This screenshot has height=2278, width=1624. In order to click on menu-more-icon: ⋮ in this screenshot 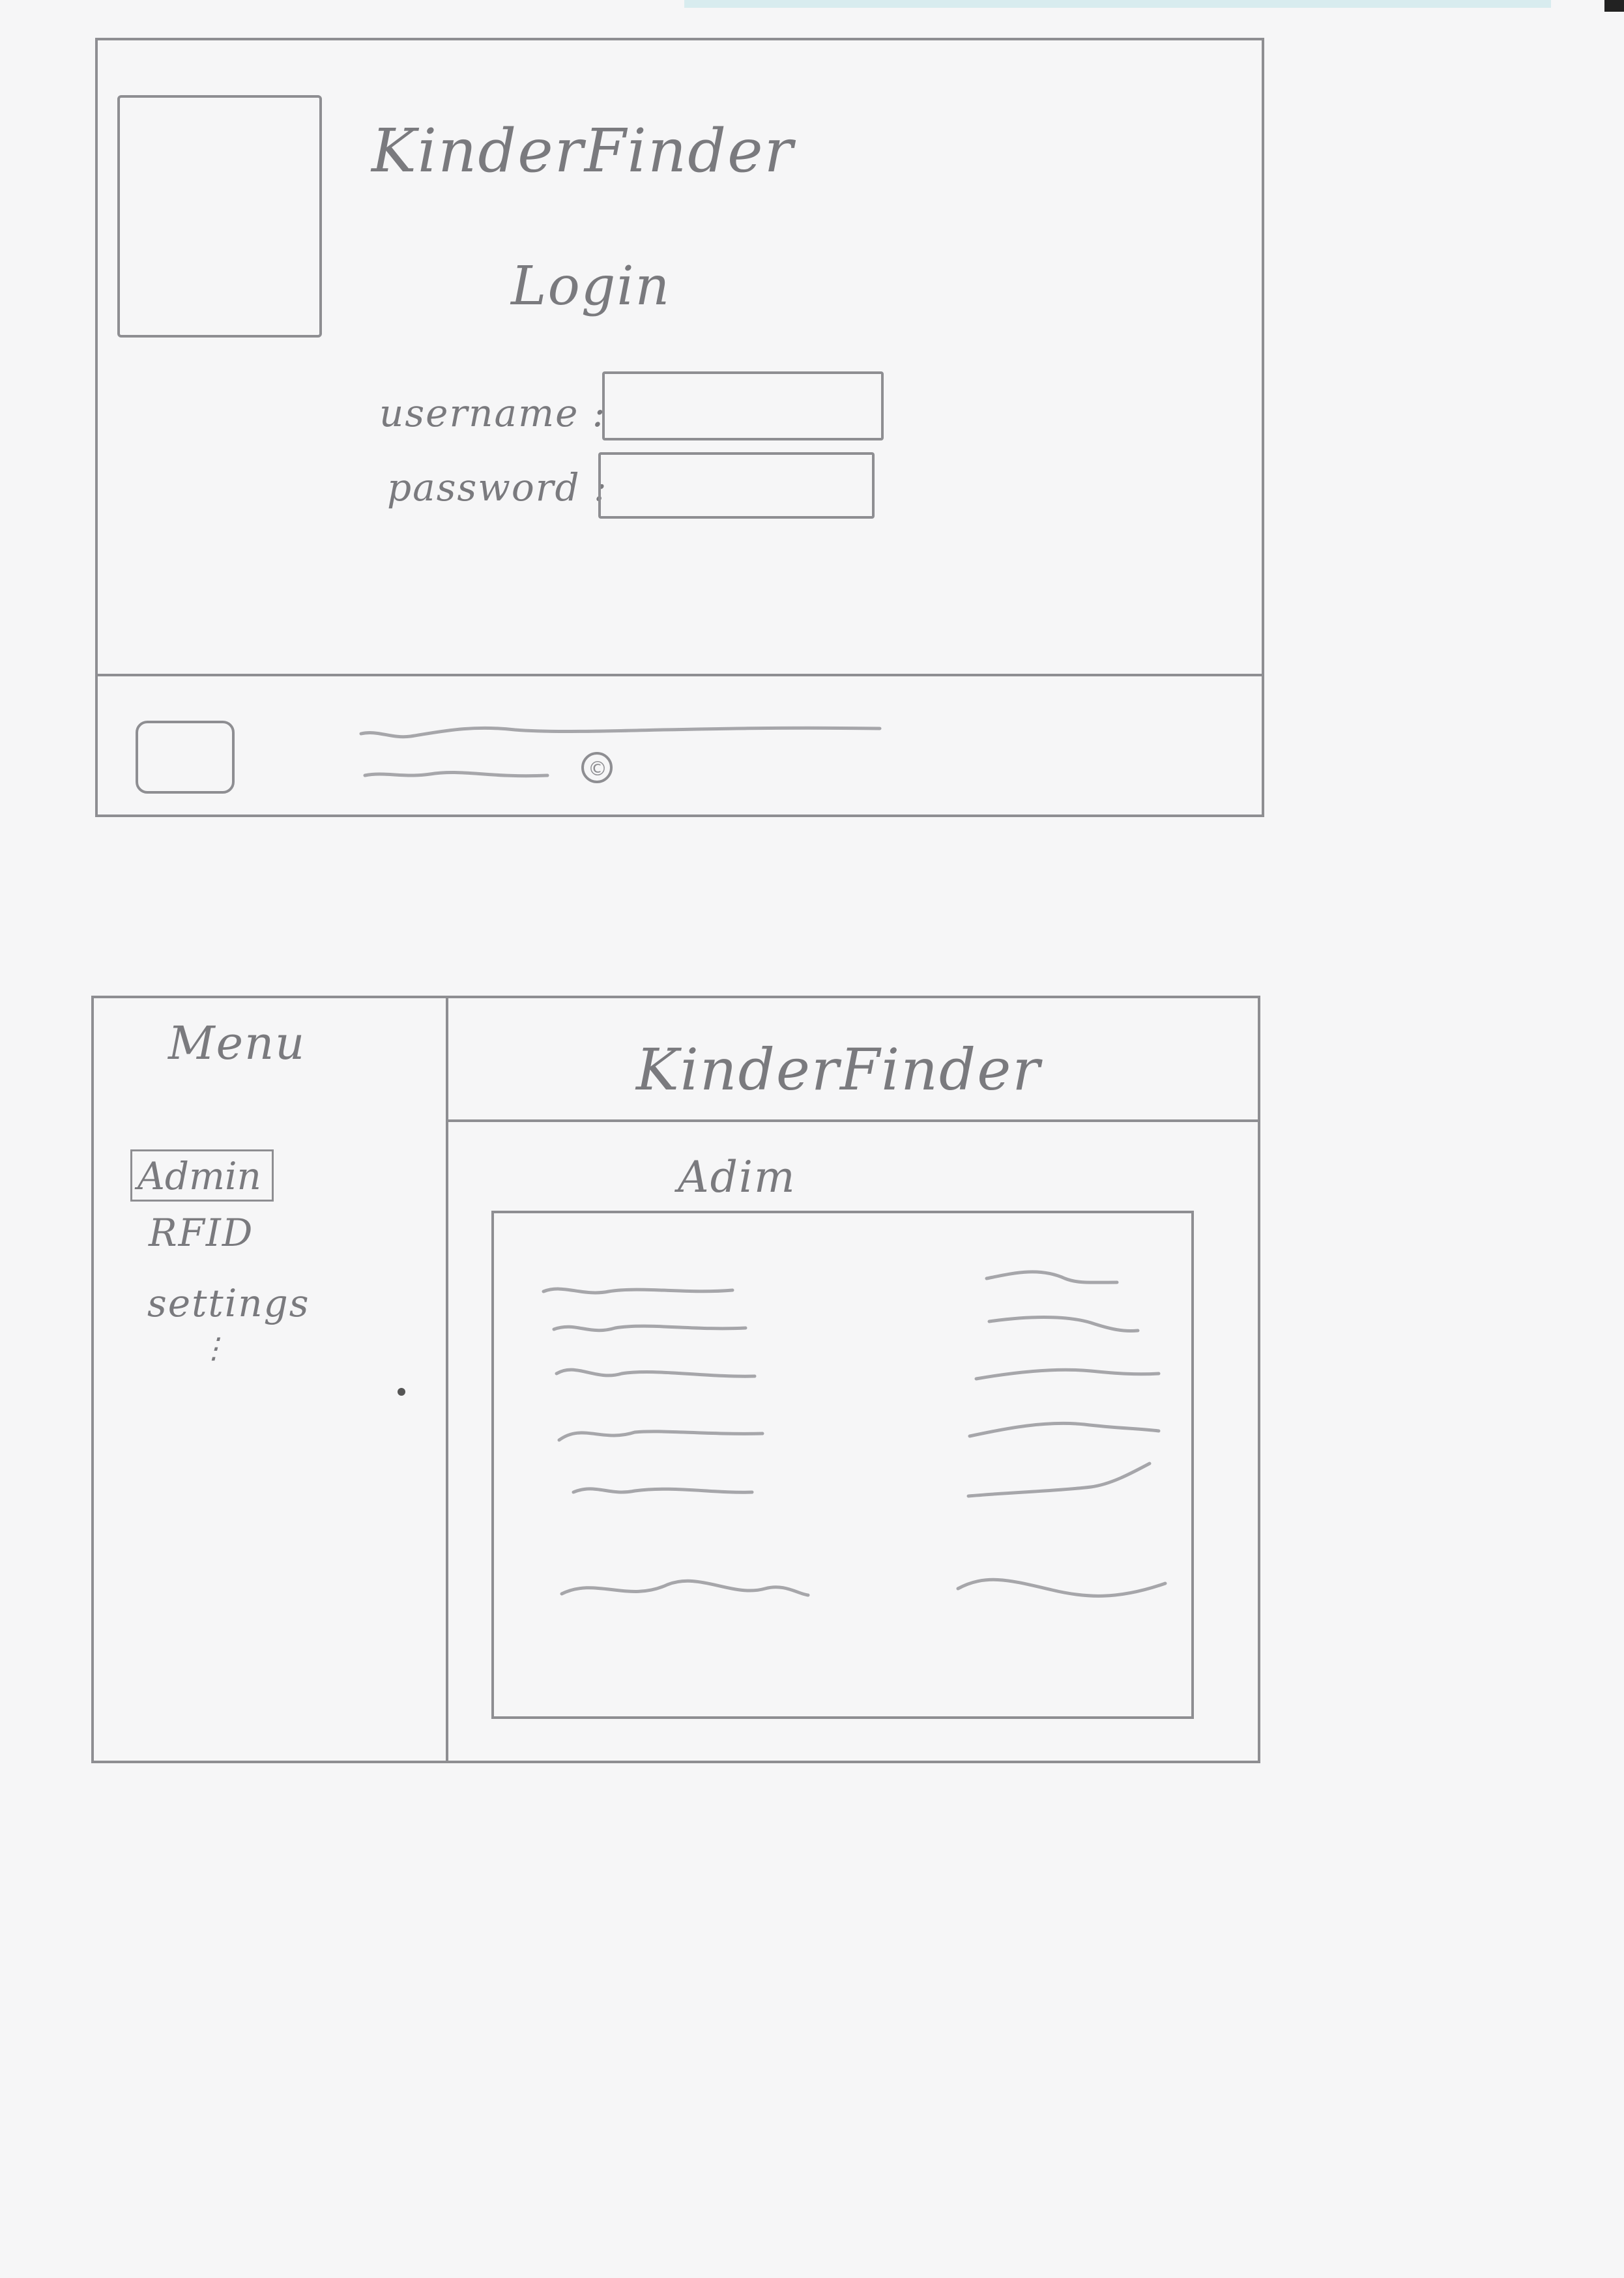, I will do `click(214, 1348)`.